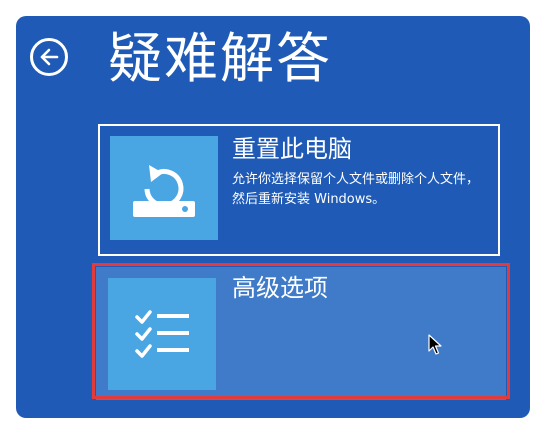 This screenshot has height=444, width=557. What do you see at coordinates (220, 58) in the screenshot?
I see `page-title: 疑难解答` at bounding box center [220, 58].